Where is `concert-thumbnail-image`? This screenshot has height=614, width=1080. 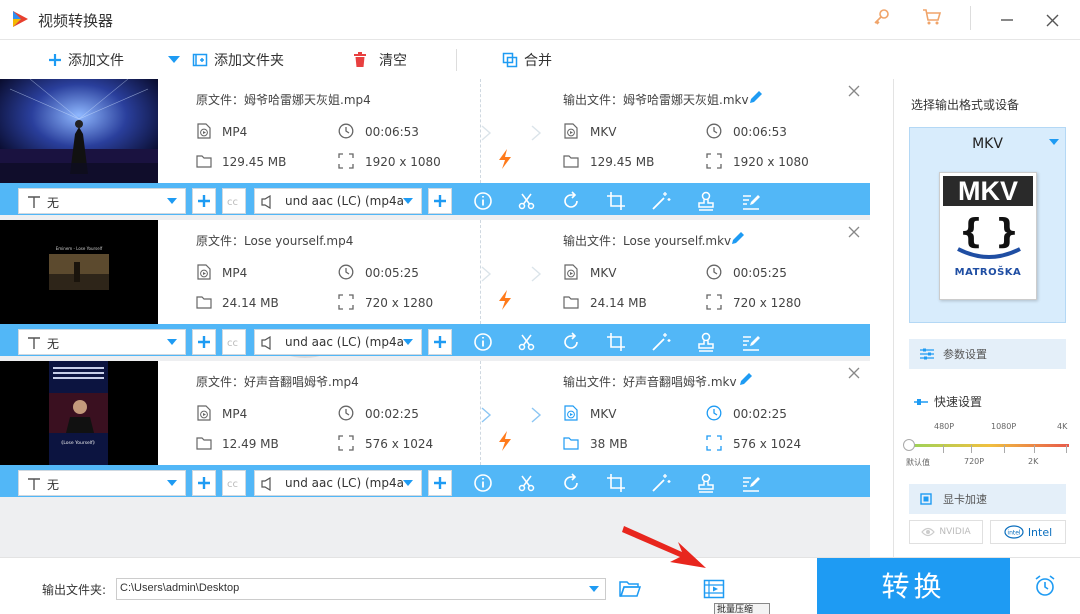
concert-thumbnail-image is located at coordinates (79, 131).